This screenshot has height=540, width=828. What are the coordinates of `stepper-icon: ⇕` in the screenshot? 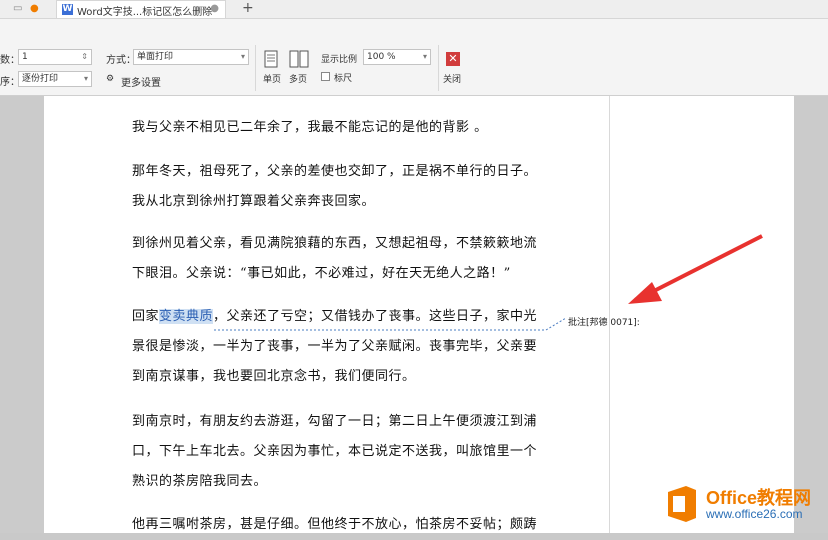 It's located at (84, 57).